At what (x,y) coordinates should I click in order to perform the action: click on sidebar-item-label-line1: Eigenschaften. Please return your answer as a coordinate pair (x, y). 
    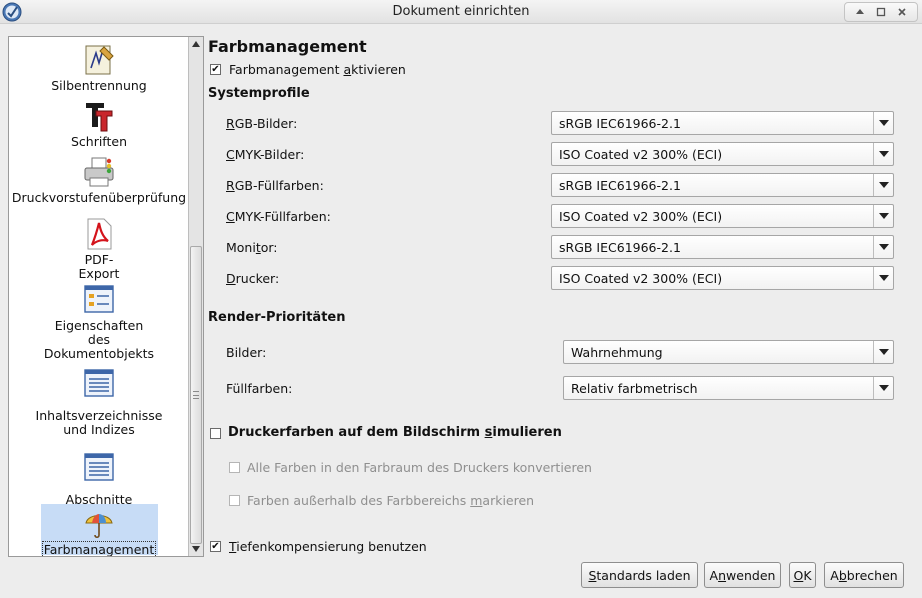
    Looking at the image, I should click on (99, 325).